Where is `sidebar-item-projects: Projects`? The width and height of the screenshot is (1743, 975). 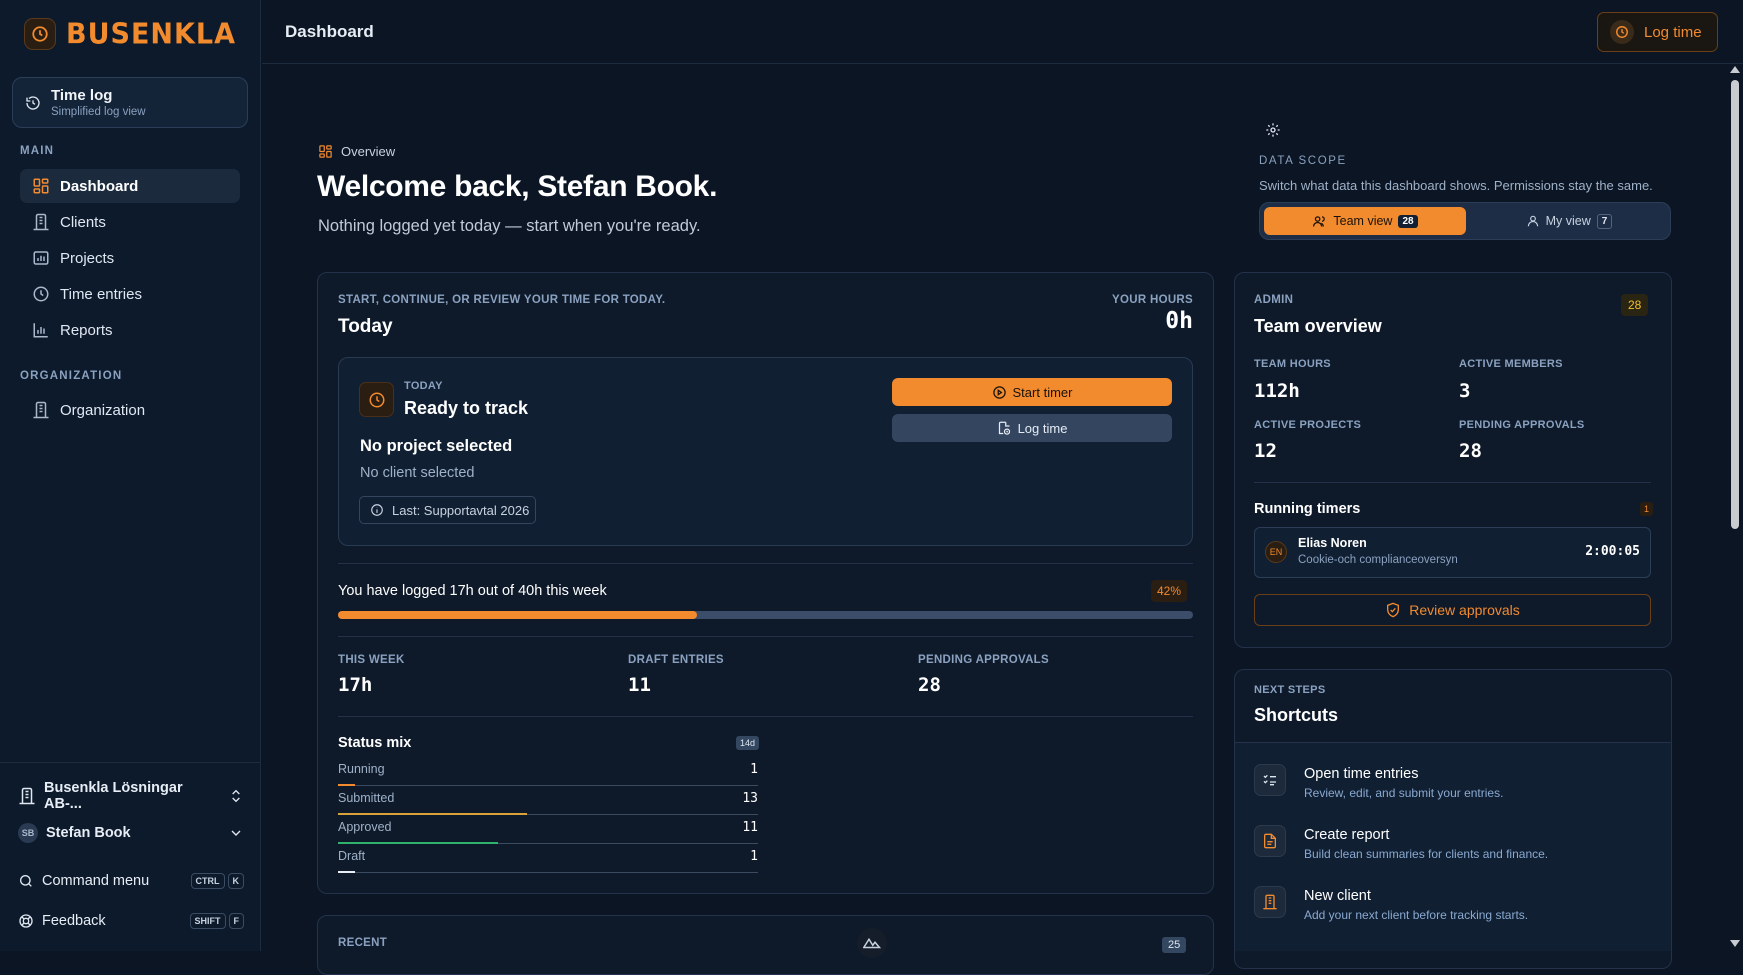 sidebar-item-projects: Projects is located at coordinates (130, 258).